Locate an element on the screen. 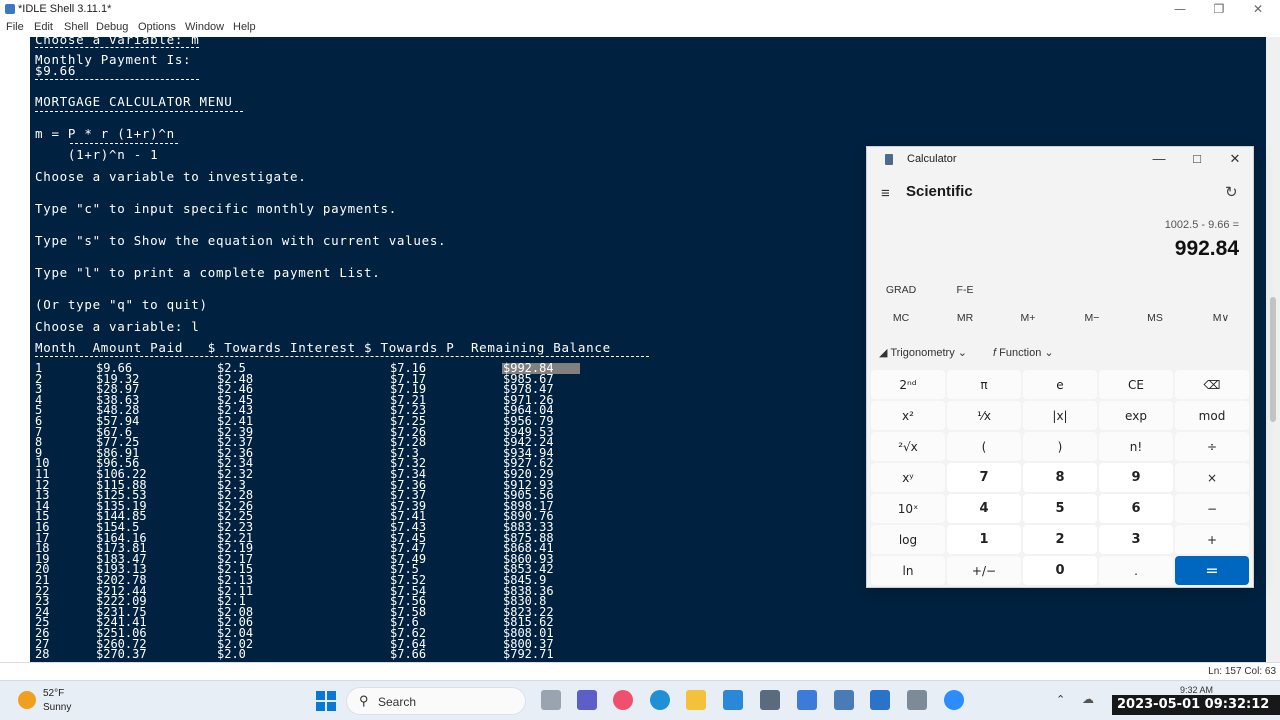 This screenshot has width=1280, height=720. menu-options: Options is located at coordinates (157, 27).